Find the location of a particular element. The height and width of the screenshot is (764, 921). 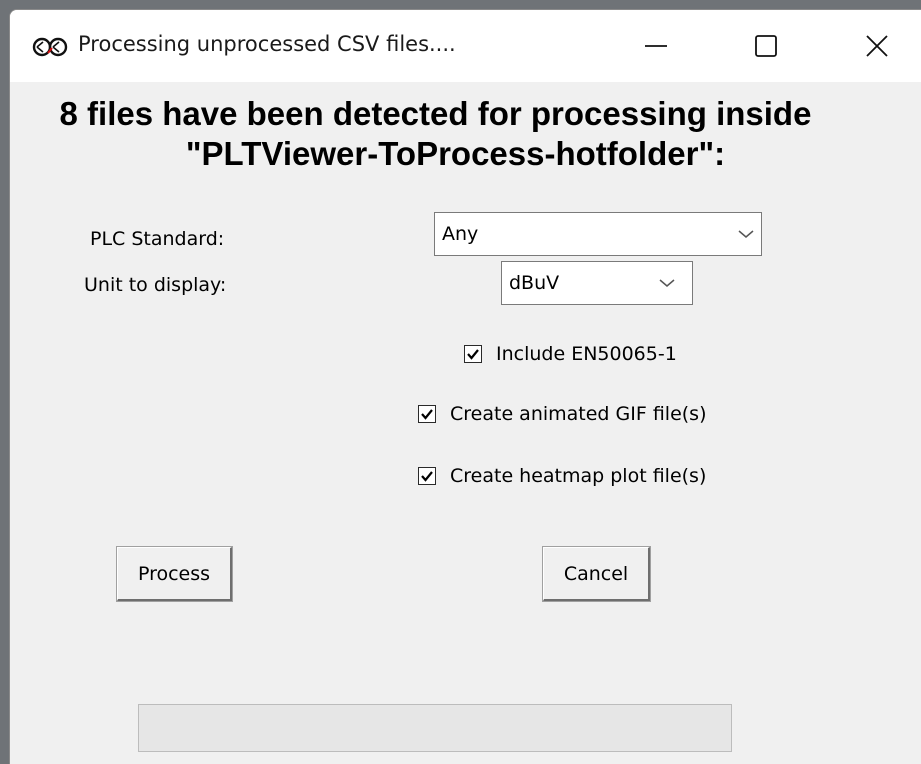

heading-line-2: "PLTViewer-ToProcess-hotfolder": is located at coordinates (455, 153).